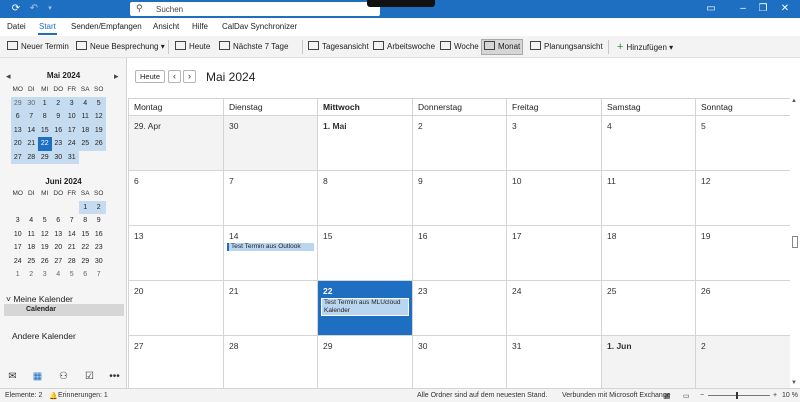 The height and width of the screenshot is (402, 800). I want to click on minimize-icon: –, so click(743, 9).